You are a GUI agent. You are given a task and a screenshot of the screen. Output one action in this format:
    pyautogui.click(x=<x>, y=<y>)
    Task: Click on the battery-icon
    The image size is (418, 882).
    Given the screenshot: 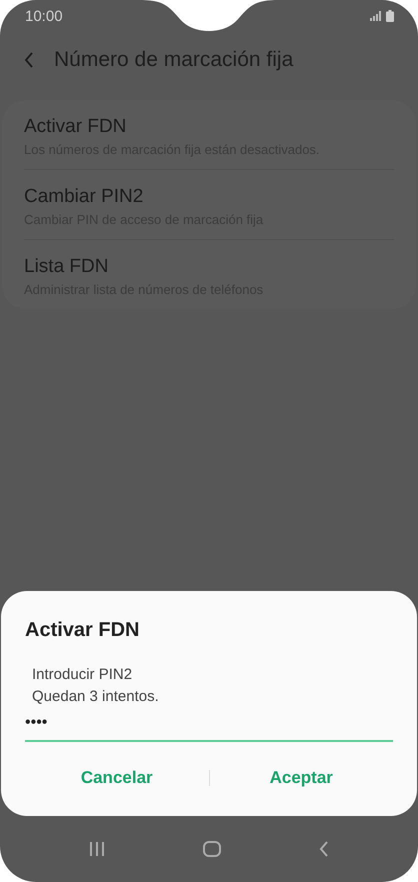 What is the action you would take?
    pyautogui.click(x=390, y=16)
    